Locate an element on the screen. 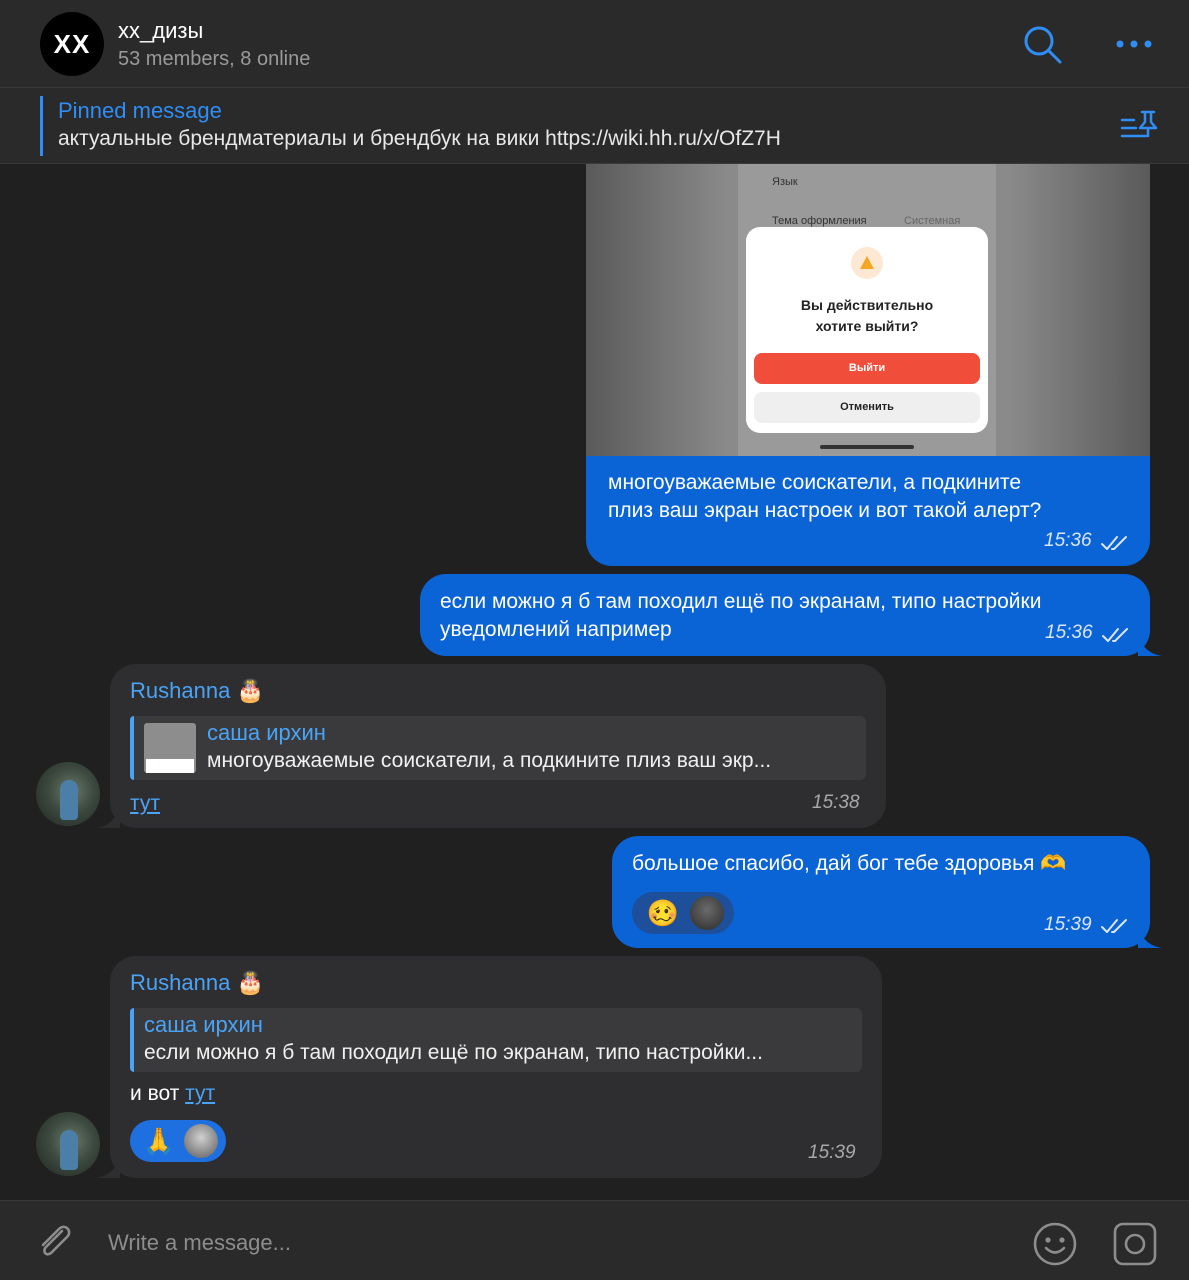 The image size is (1189, 1280). reply-thumbnail is located at coordinates (170, 748).